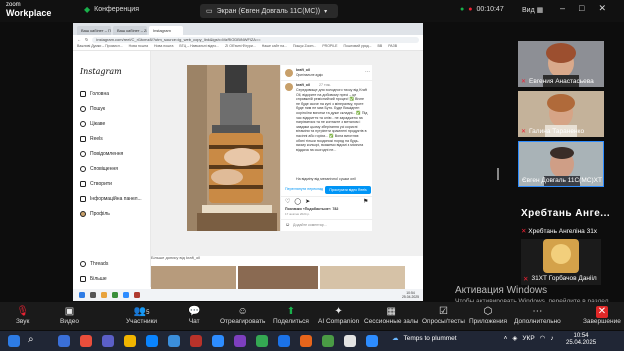 Image resolution: width=624 pixels, height=351 pixels. What do you see at coordinates (488, 315) in the screenshot?
I see `apps-button: ⬡ Приложения` at bounding box center [488, 315].